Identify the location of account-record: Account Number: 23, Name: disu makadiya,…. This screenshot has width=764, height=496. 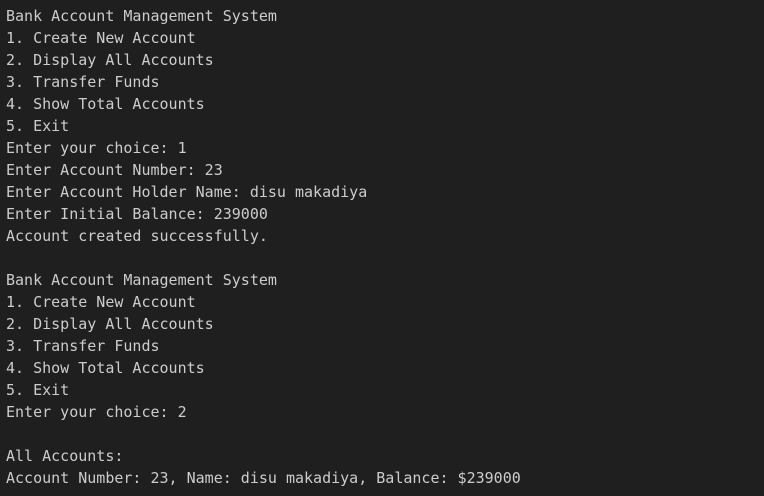
(263, 478).